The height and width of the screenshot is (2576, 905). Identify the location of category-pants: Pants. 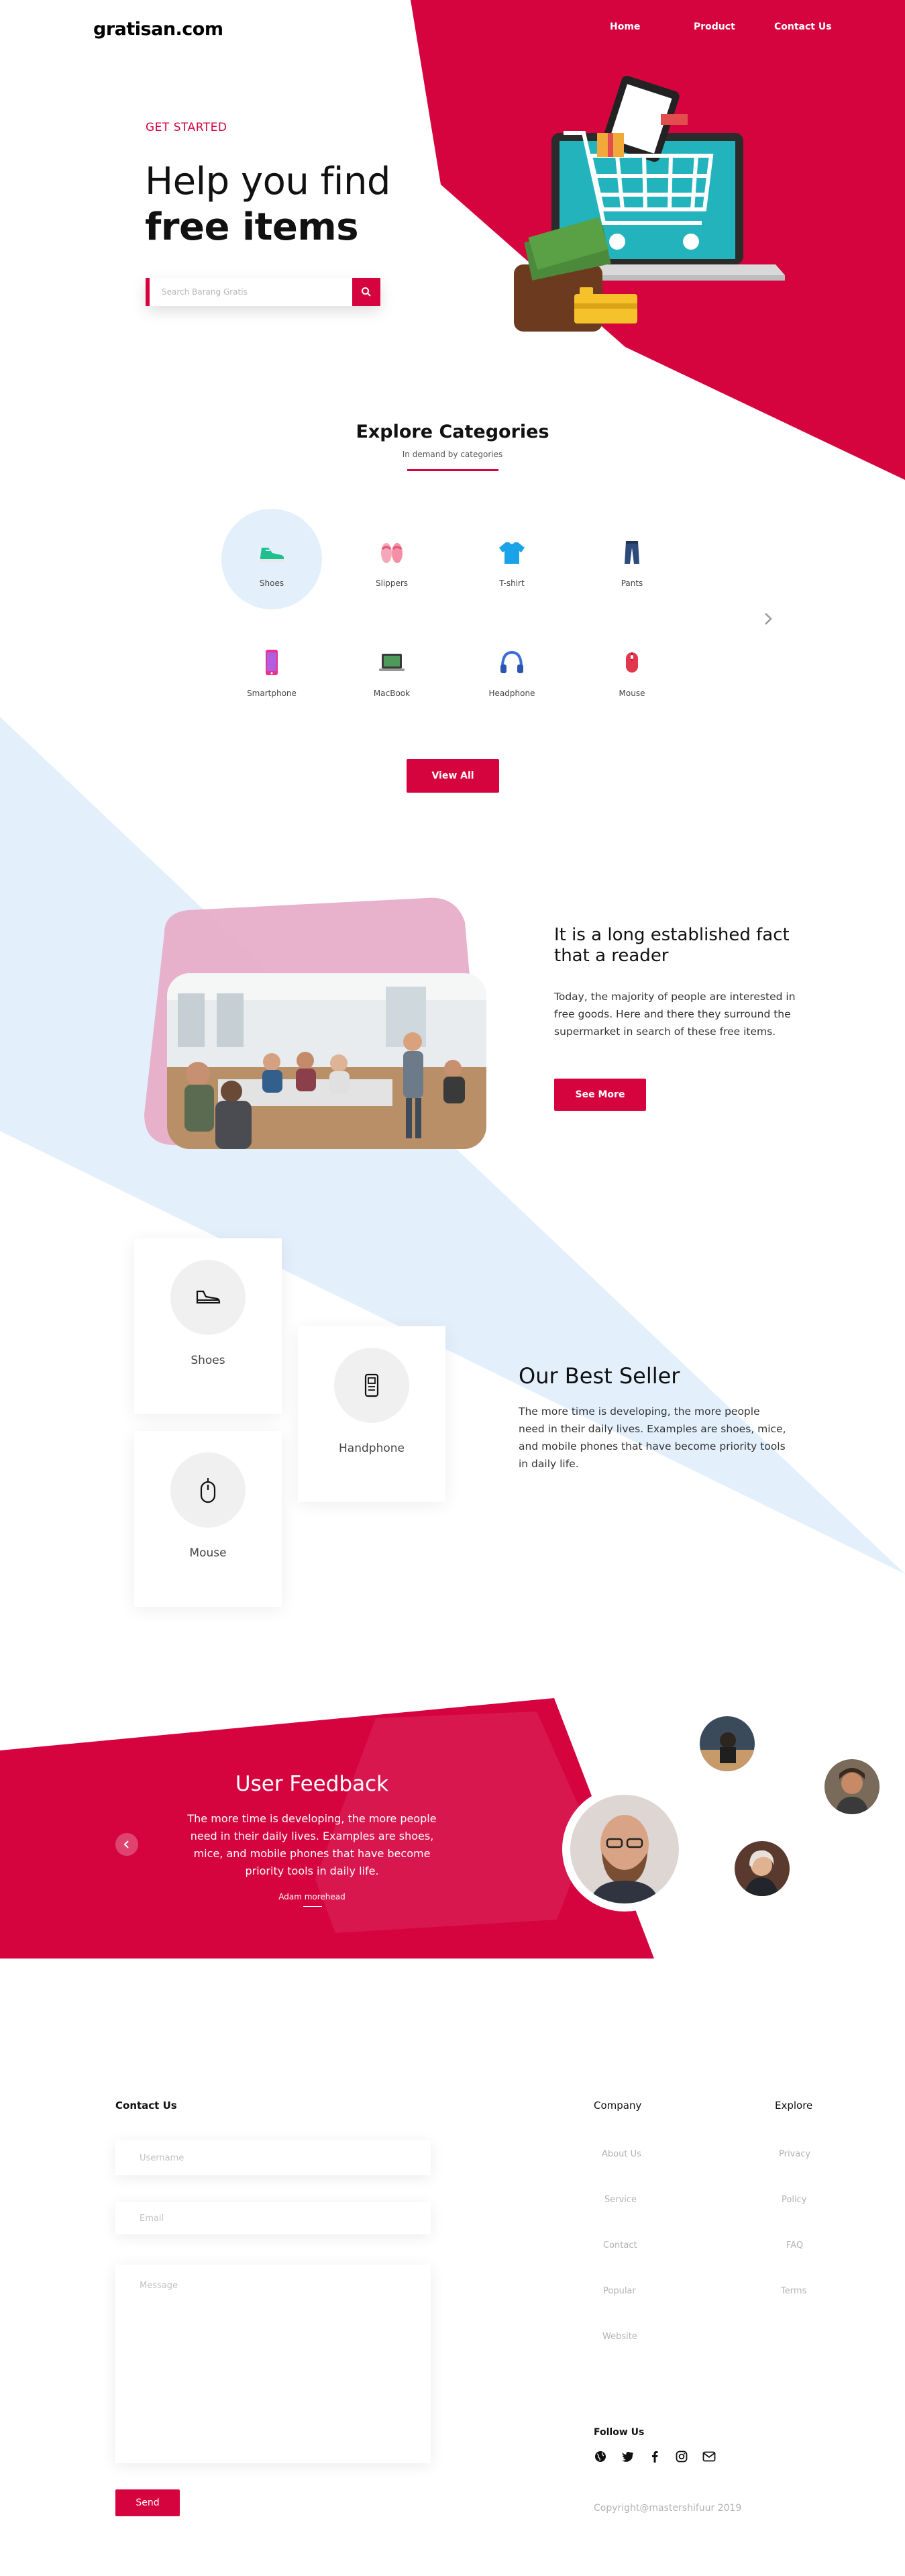
(632, 559).